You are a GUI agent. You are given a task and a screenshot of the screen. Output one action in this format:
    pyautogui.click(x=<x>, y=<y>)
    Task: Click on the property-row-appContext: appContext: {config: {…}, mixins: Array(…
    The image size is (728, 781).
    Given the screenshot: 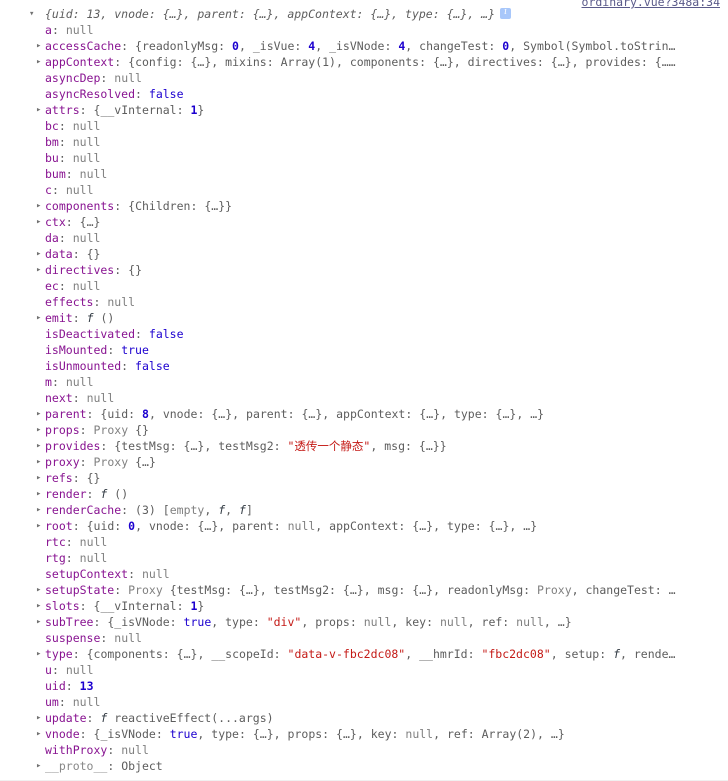 What is the action you would take?
    pyautogui.click(x=364, y=62)
    